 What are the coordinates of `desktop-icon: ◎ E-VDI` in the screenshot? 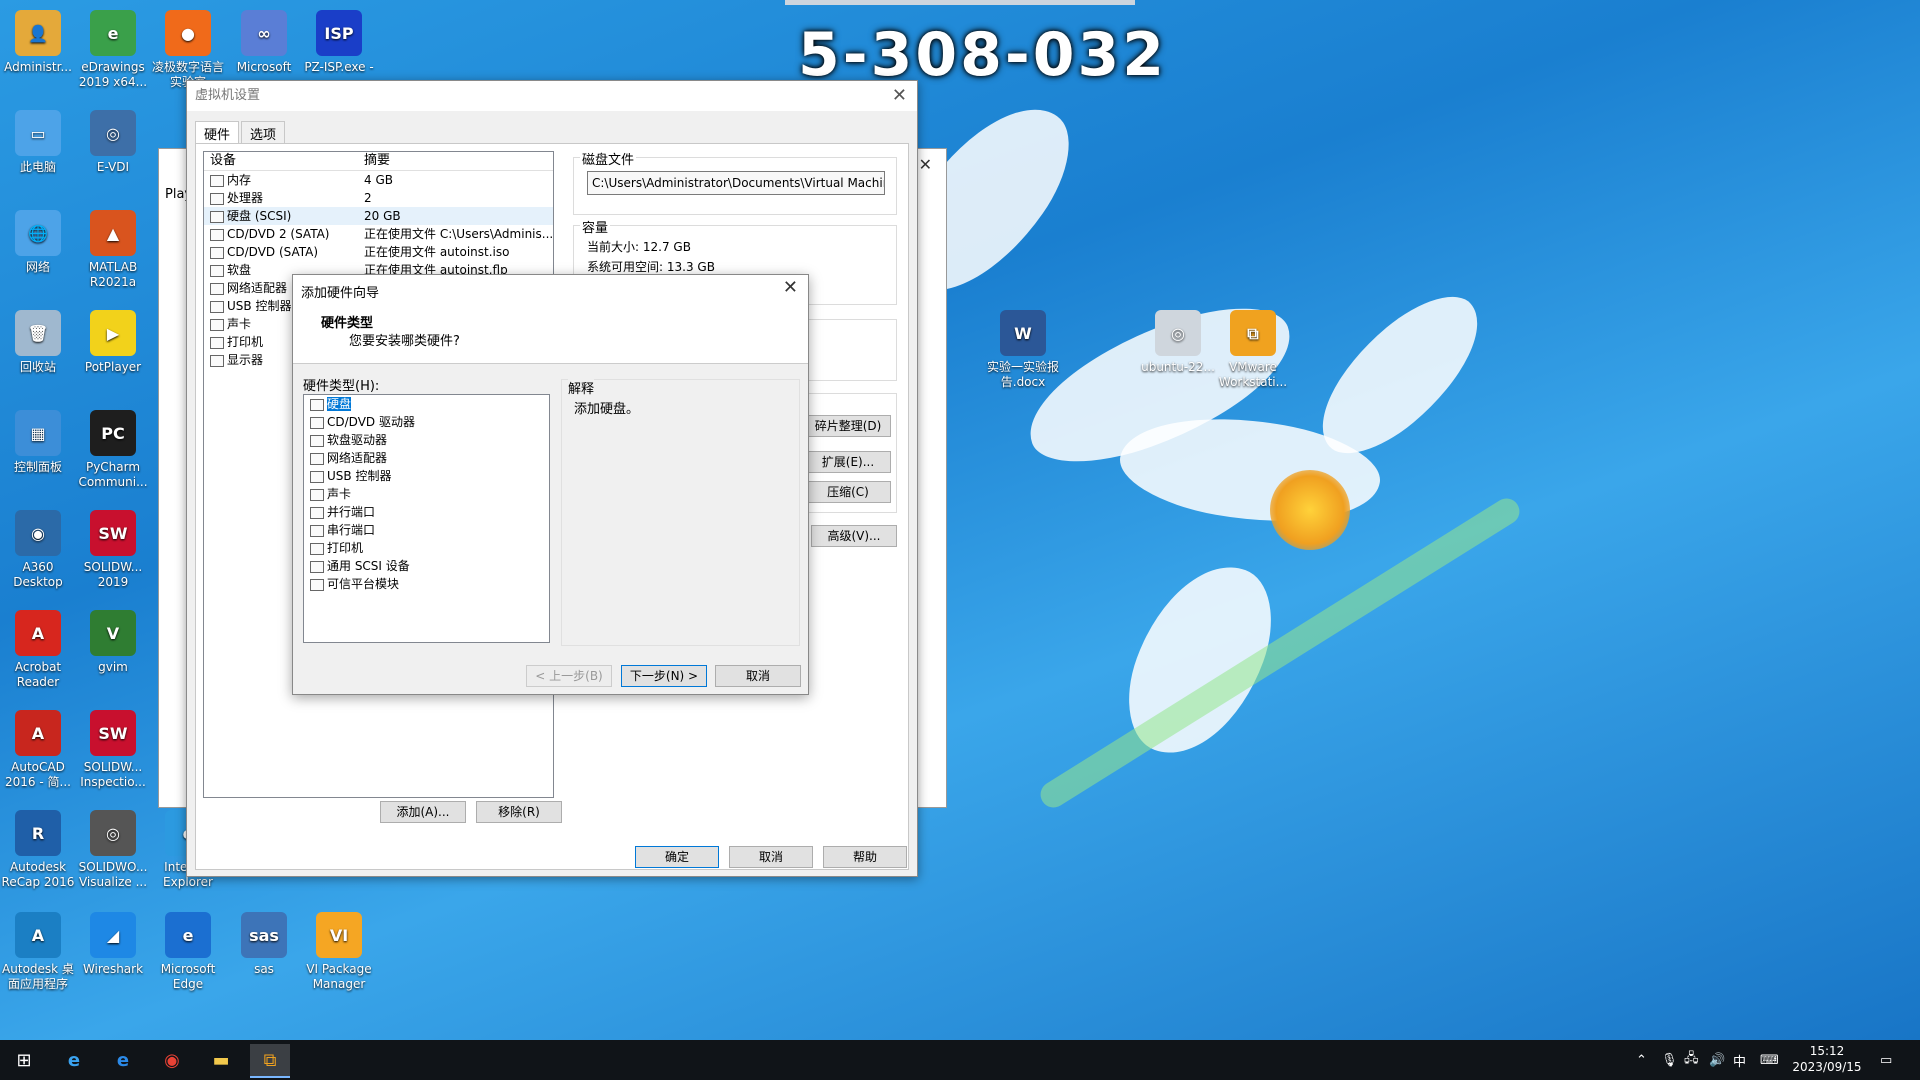 It's located at (113, 142).